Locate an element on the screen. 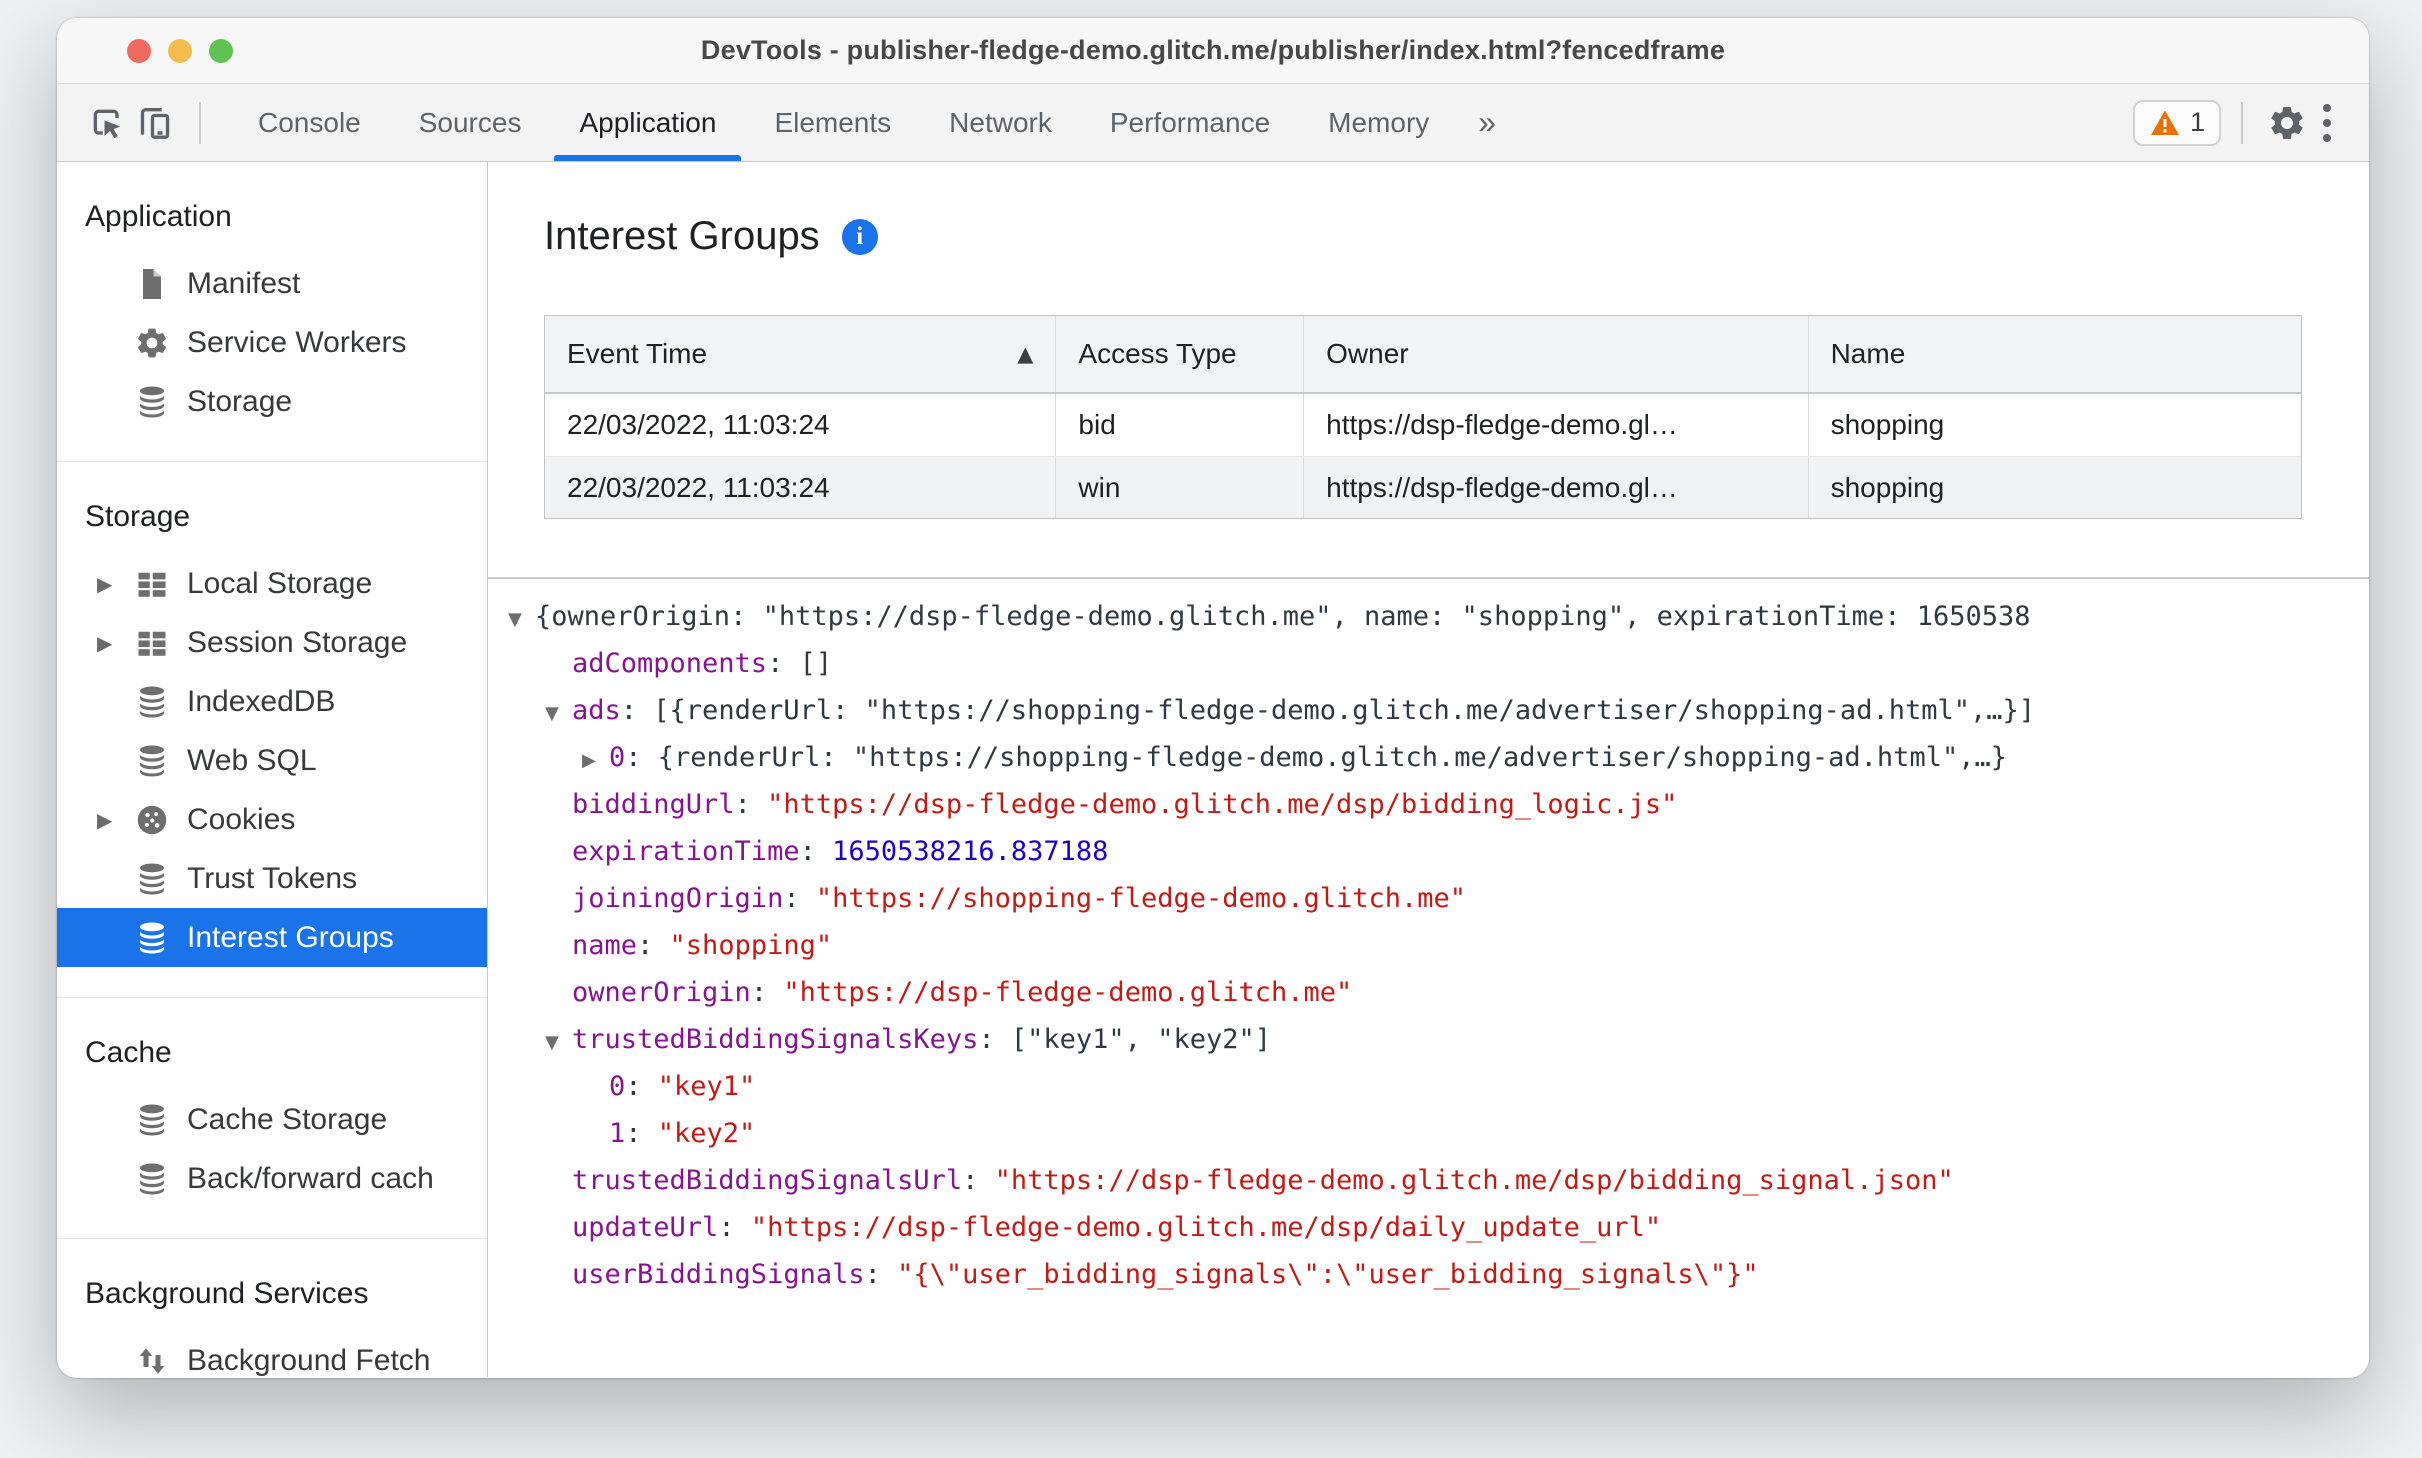 The width and height of the screenshot is (2422, 1458). column-header-label: Name is located at coordinates (1868, 353).